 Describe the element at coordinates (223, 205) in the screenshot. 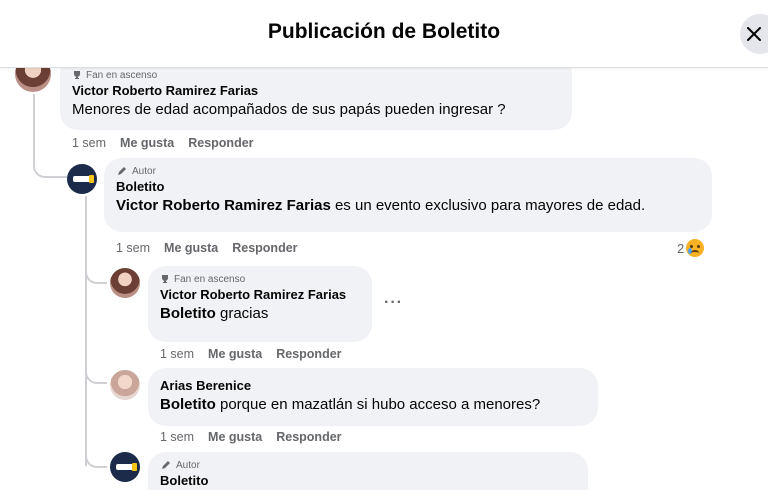

I see `mention-link: Victor Roberto Ramirez Farias` at that location.